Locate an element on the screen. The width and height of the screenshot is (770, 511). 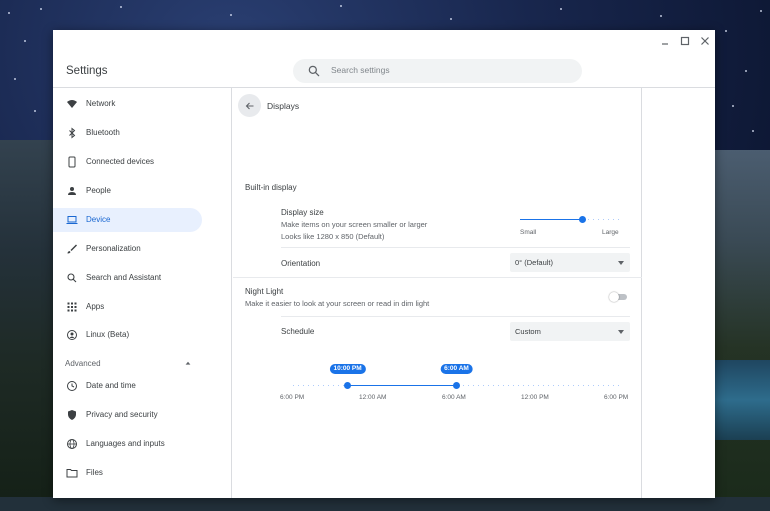
close-button is located at coordinates (705, 41).